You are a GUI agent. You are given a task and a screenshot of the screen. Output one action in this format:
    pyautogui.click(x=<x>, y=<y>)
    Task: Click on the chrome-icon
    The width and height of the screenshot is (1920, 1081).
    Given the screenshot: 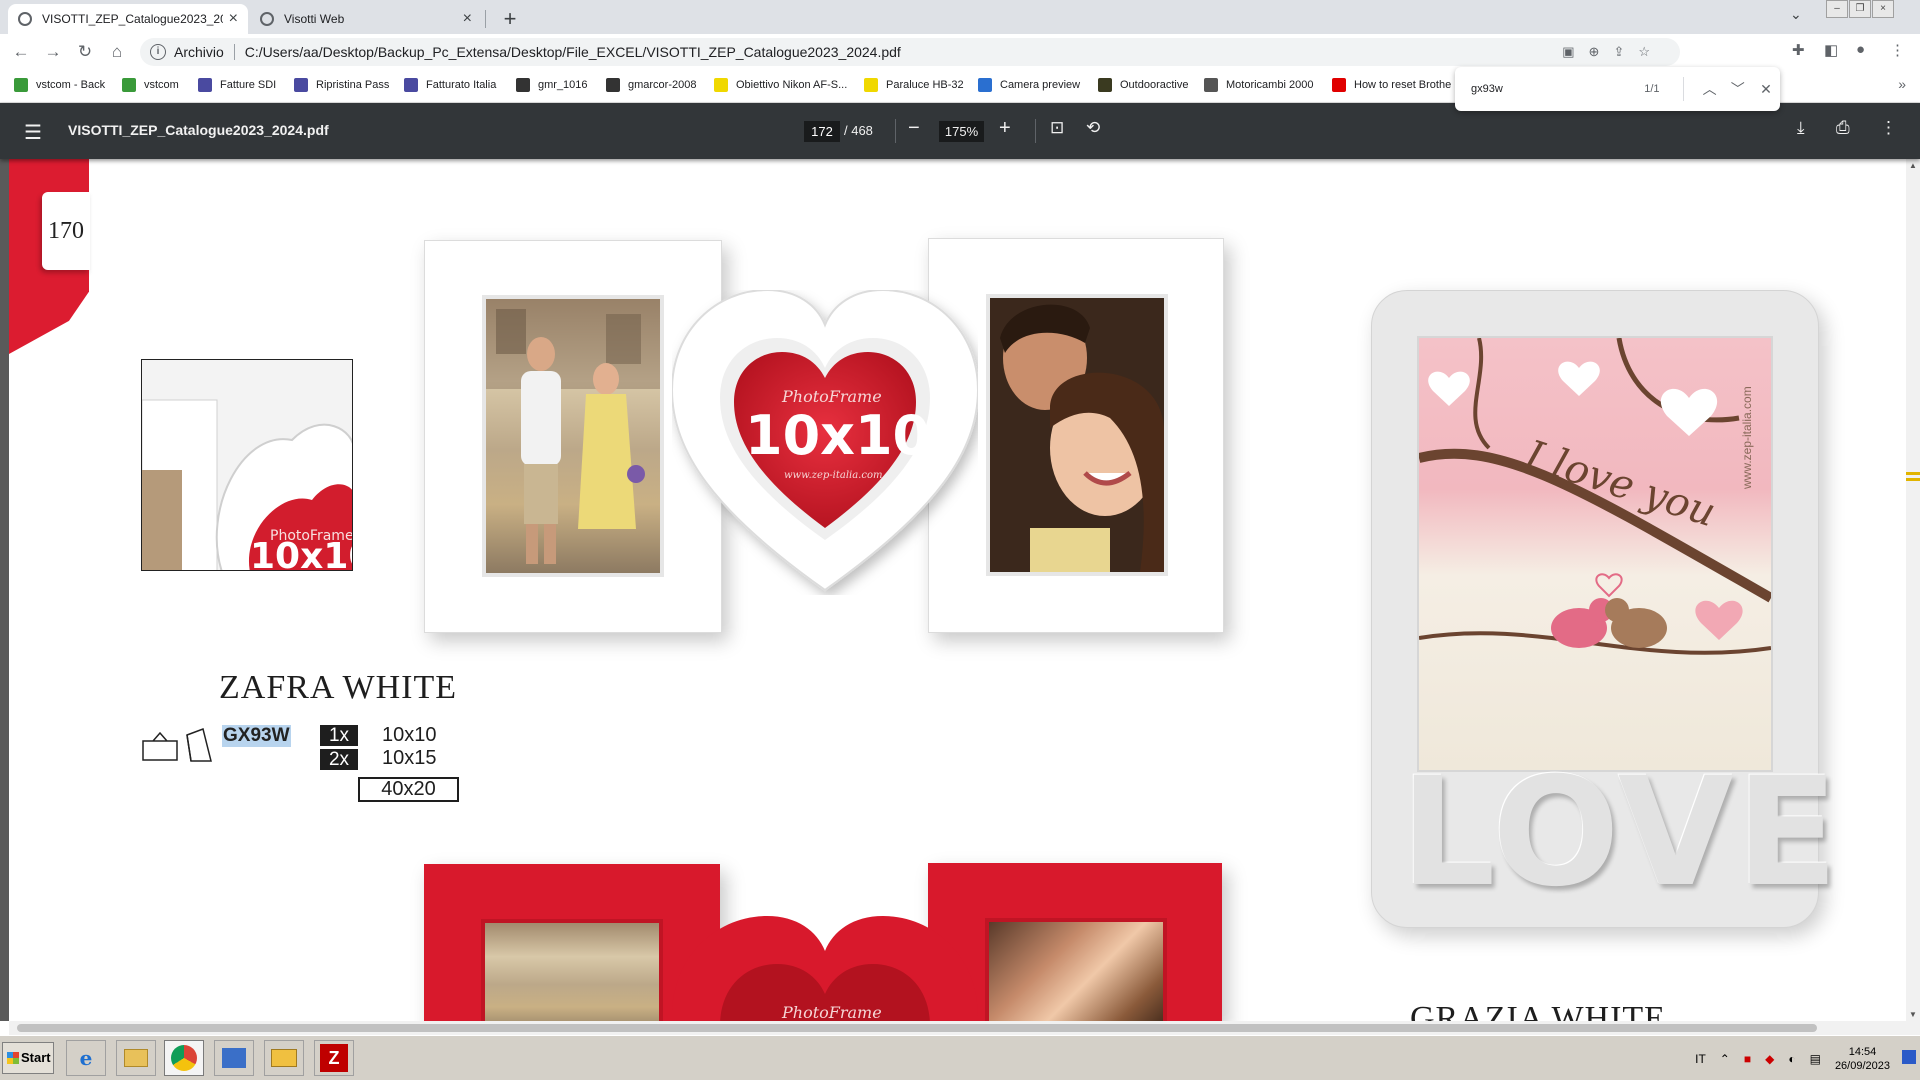 What is the action you would take?
    pyautogui.click(x=184, y=1058)
    